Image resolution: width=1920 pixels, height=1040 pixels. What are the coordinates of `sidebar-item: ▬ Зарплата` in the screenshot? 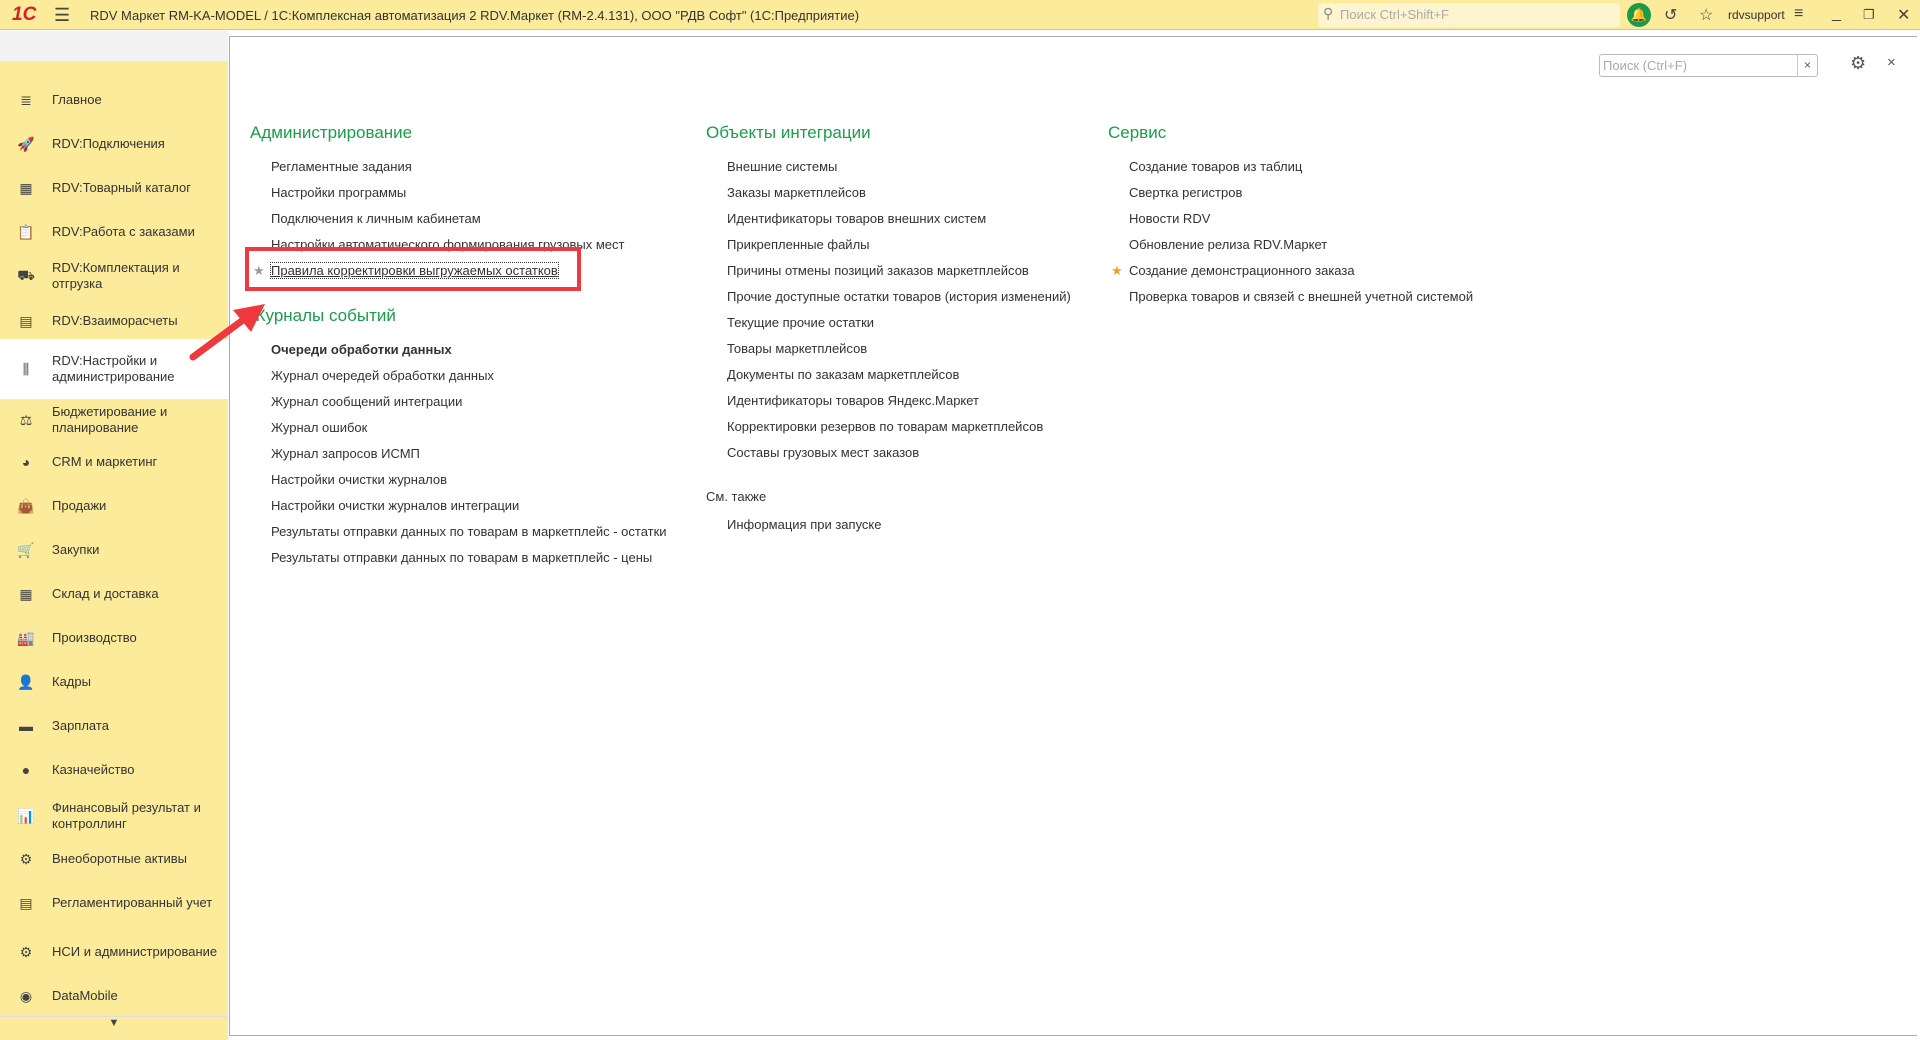 It's located at (114, 726).